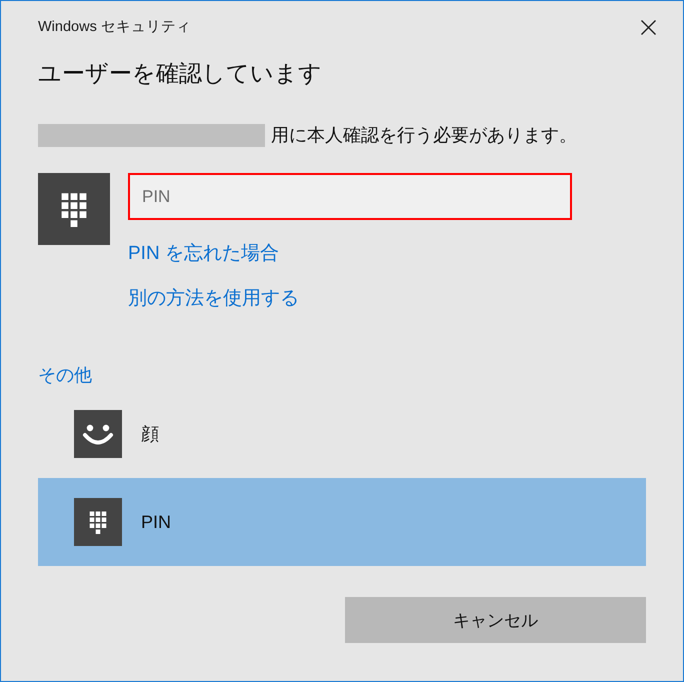 Image resolution: width=684 pixels, height=682 pixels. What do you see at coordinates (114, 27) in the screenshot?
I see `window-title: Windows セキュリティ` at bounding box center [114, 27].